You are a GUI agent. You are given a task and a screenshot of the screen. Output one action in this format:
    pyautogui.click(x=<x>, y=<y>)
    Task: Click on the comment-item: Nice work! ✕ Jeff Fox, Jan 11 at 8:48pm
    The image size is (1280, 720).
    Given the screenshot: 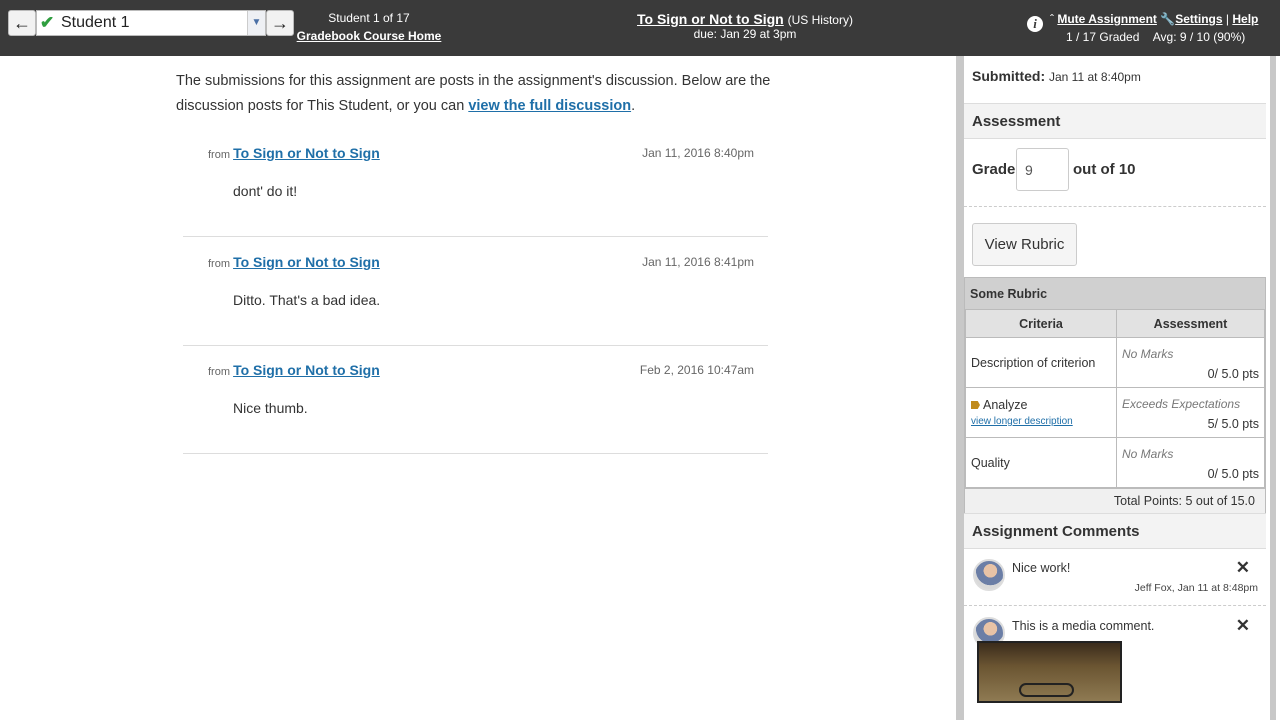 What is the action you would take?
    pyautogui.click(x=1115, y=577)
    